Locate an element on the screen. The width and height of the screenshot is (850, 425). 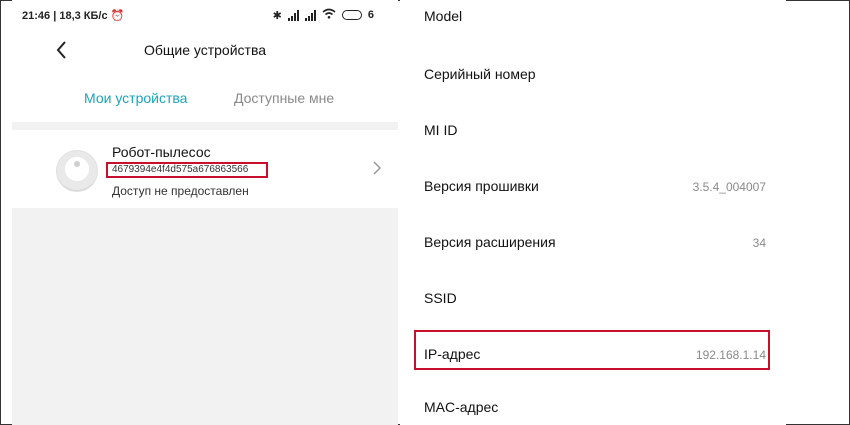
status-bar: 21:46 | 18,3 КБ/с ⏰ ✱ 6 is located at coordinates (205, 17).